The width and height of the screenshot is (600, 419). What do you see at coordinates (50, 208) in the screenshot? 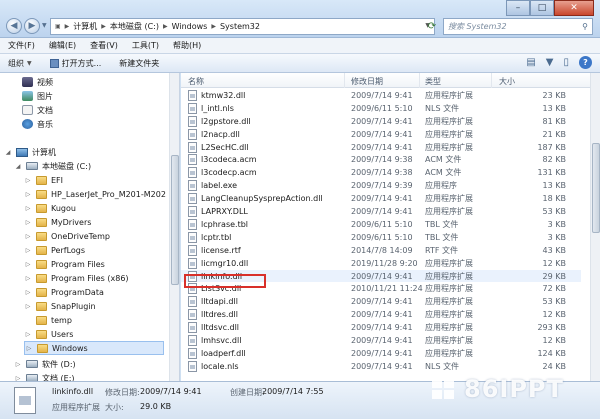
I see `sidebar-item-folder: ▷ Kugou` at bounding box center [50, 208].